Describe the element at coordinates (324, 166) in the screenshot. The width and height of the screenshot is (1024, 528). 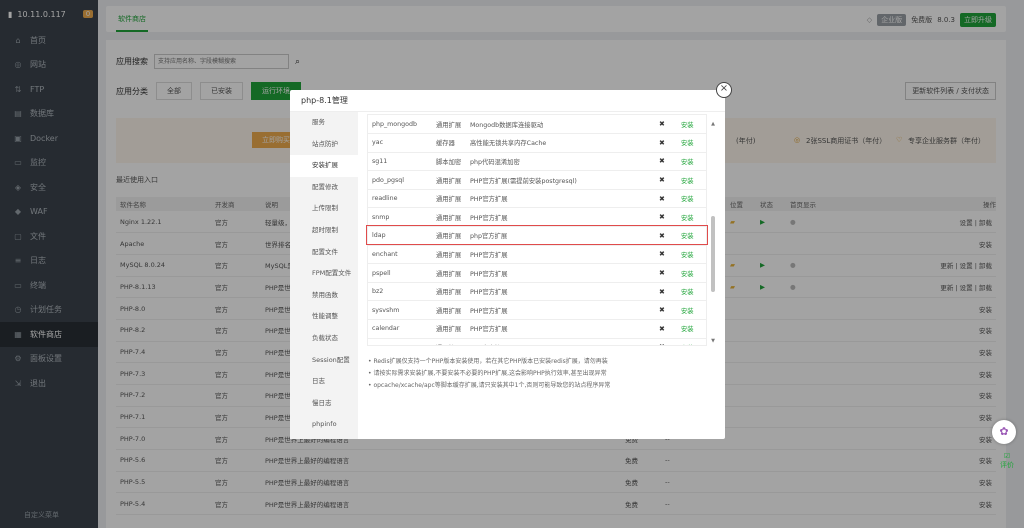
I see `modal-nav-item-2: 安装扩展` at that location.